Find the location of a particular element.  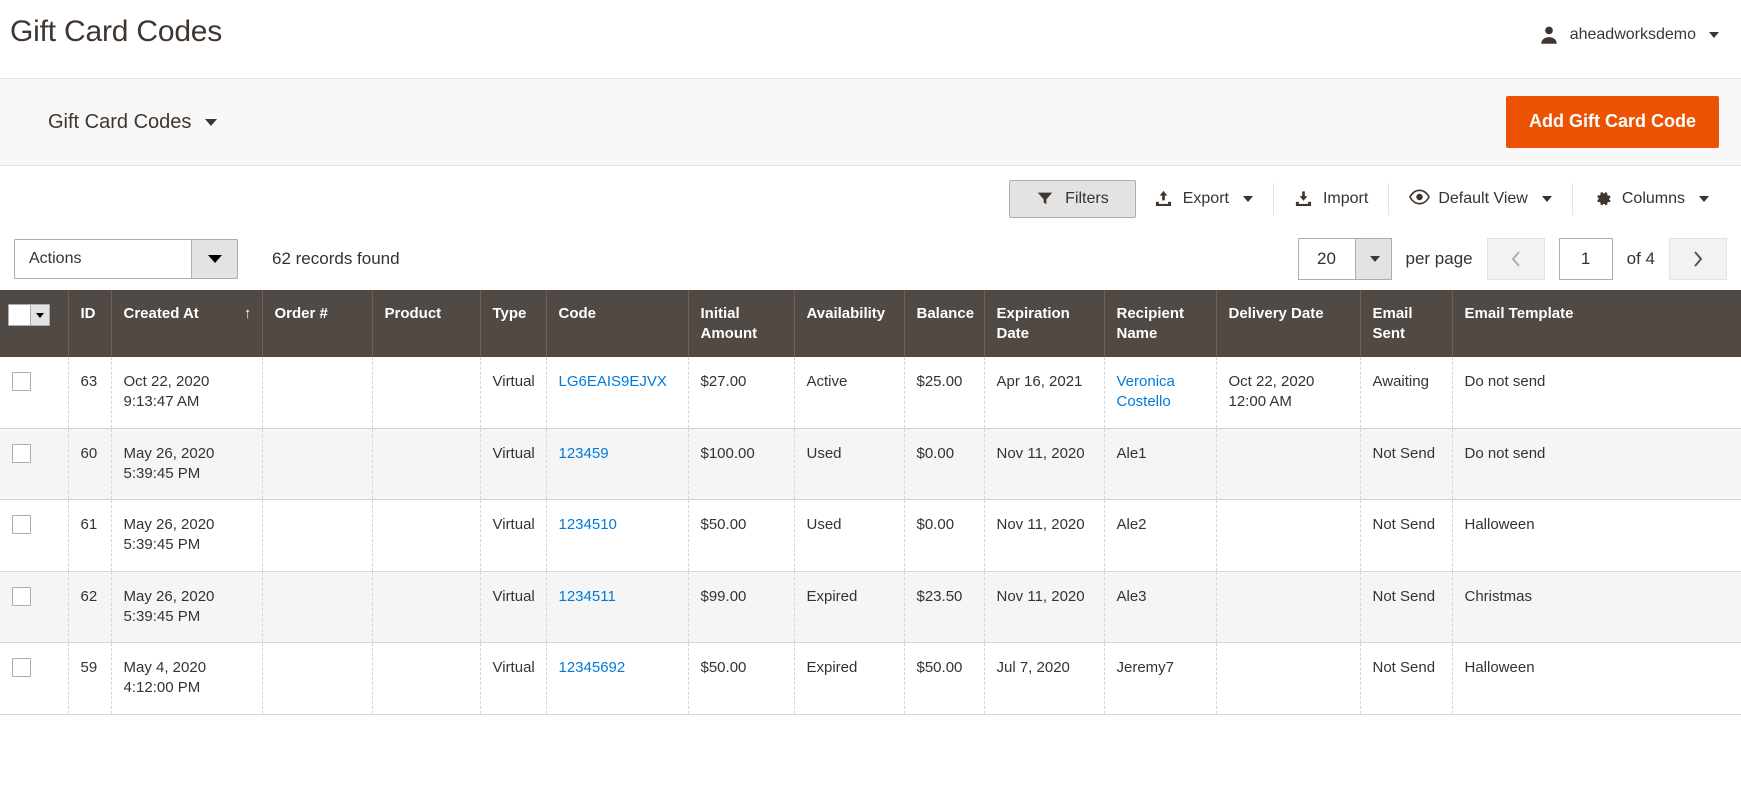

column-label: Initial Amount is located at coordinates (729, 323).